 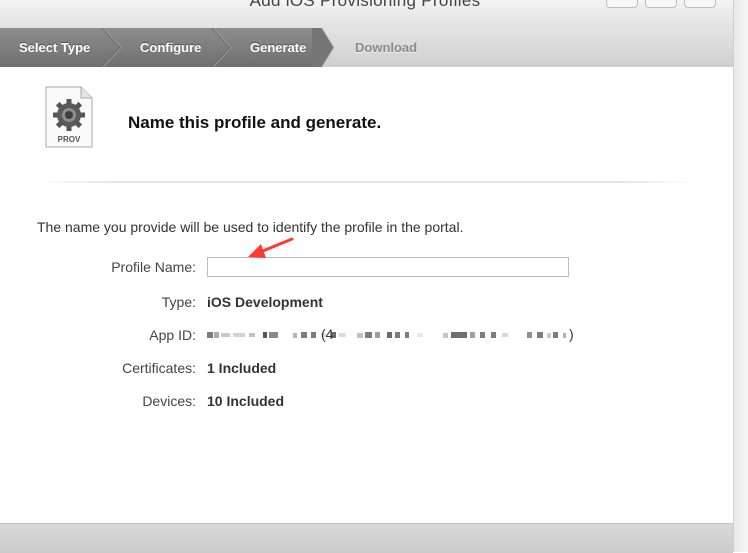 What do you see at coordinates (271, 247) in the screenshot?
I see `red-arrow-annotation-icon` at bounding box center [271, 247].